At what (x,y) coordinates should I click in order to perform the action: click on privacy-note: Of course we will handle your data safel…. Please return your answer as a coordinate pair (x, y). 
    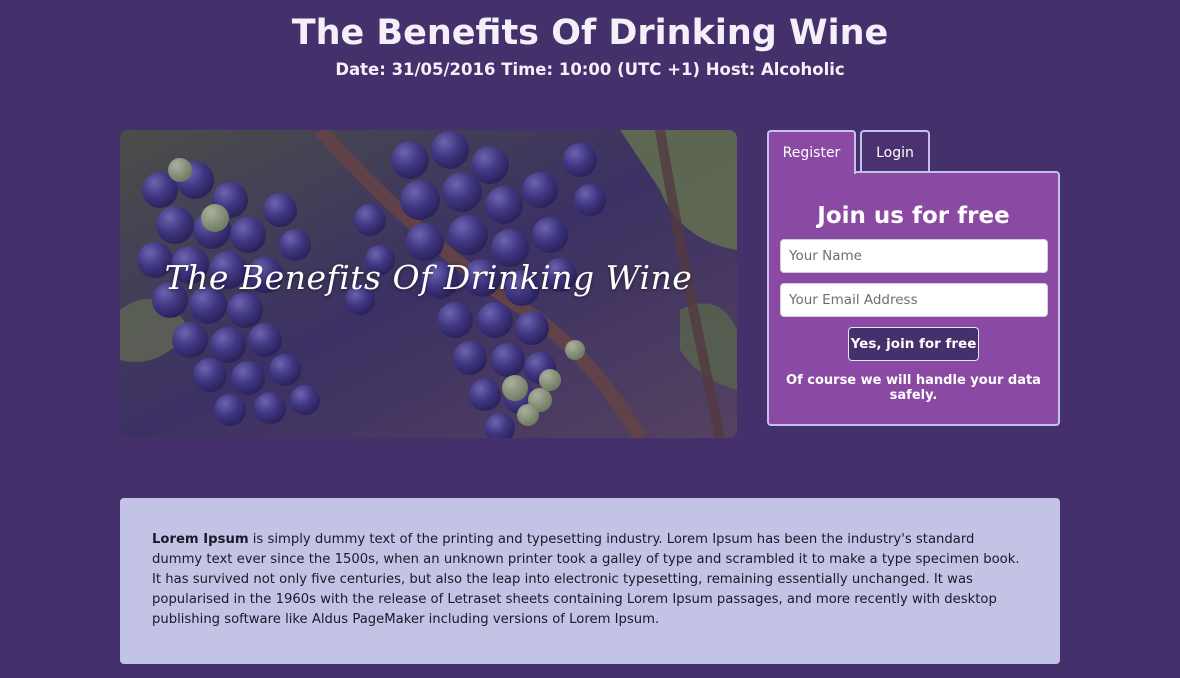
    Looking at the image, I should click on (913, 388).